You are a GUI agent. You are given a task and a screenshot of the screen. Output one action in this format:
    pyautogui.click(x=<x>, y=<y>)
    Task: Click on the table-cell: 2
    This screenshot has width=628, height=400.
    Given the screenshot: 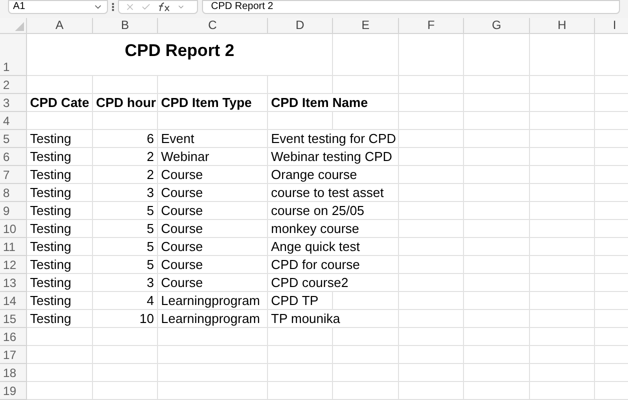 What is the action you would take?
    pyautogui.click(x=125, y=157)
    